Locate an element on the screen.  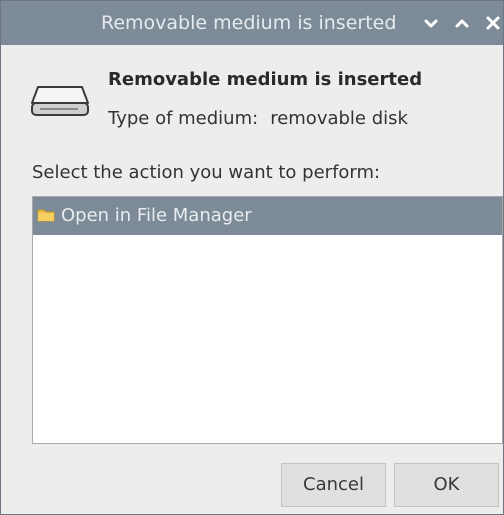
list-item-open-in-file-manager: Open in File Manager is located at coordinates (267, 216).